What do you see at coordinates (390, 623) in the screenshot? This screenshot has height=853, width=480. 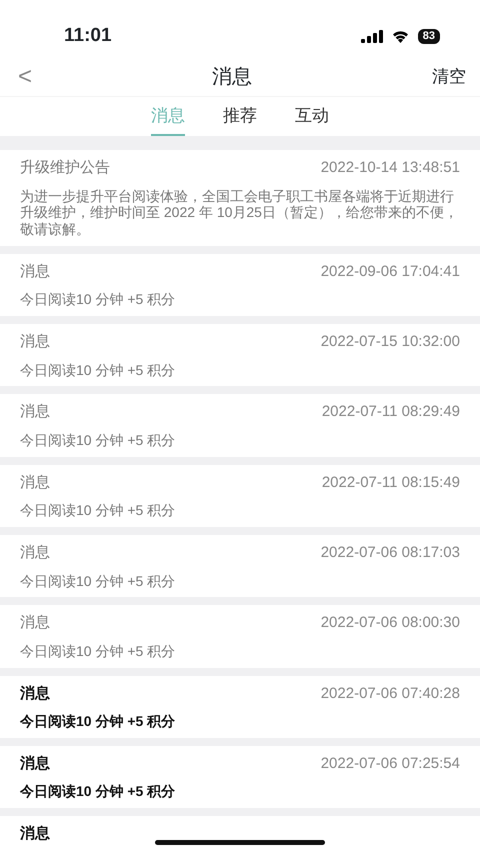 I see `message-time: 2022-07-06 08:00:30` at bounding box center [390, 623].